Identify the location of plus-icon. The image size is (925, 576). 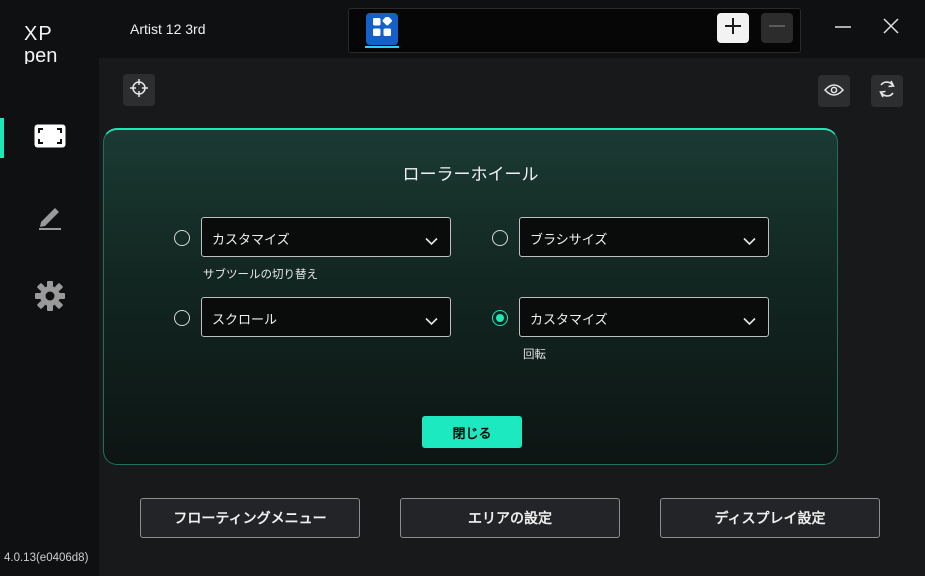
(733, 28).